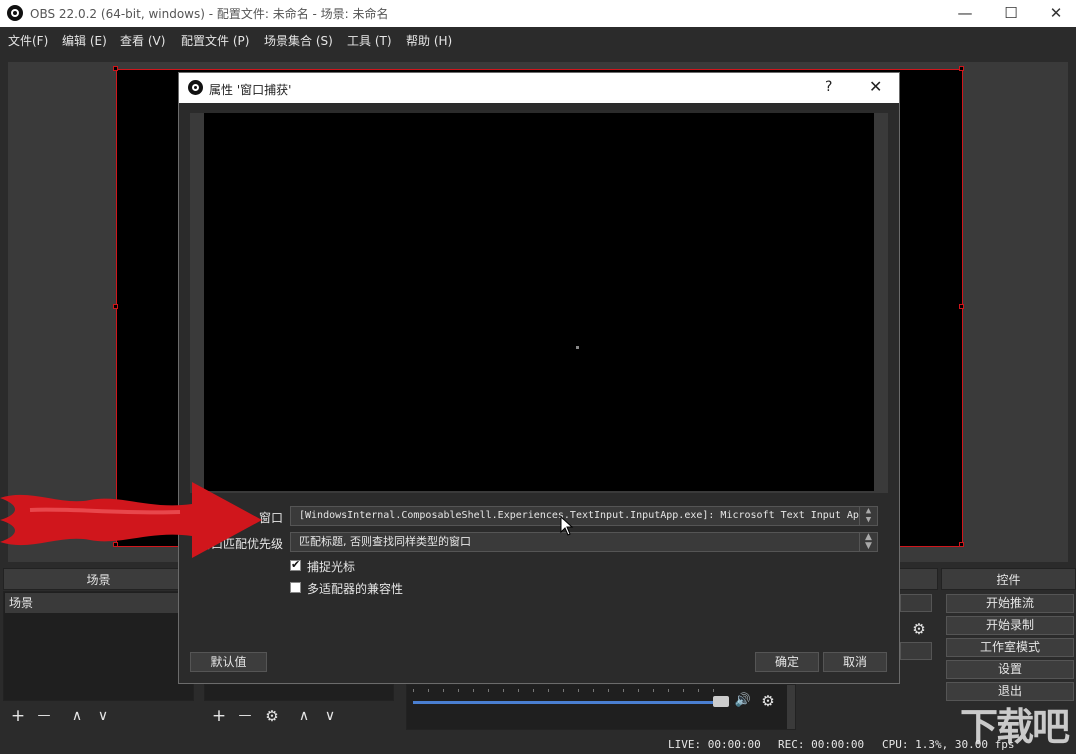  I want to click on rec-timer: REC: 00:00:00, so click(821, 744).